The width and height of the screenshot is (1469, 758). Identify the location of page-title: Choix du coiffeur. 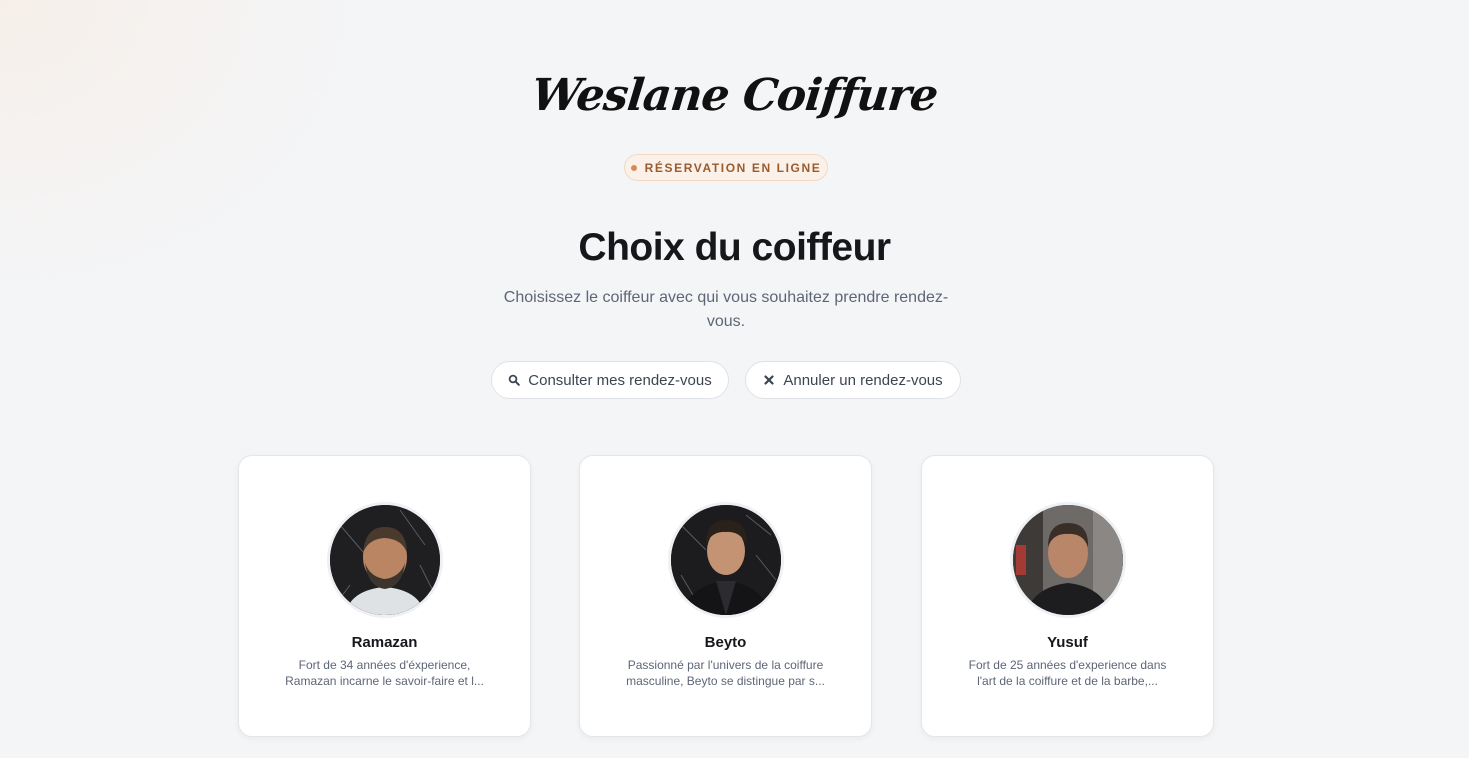
(734, 247).